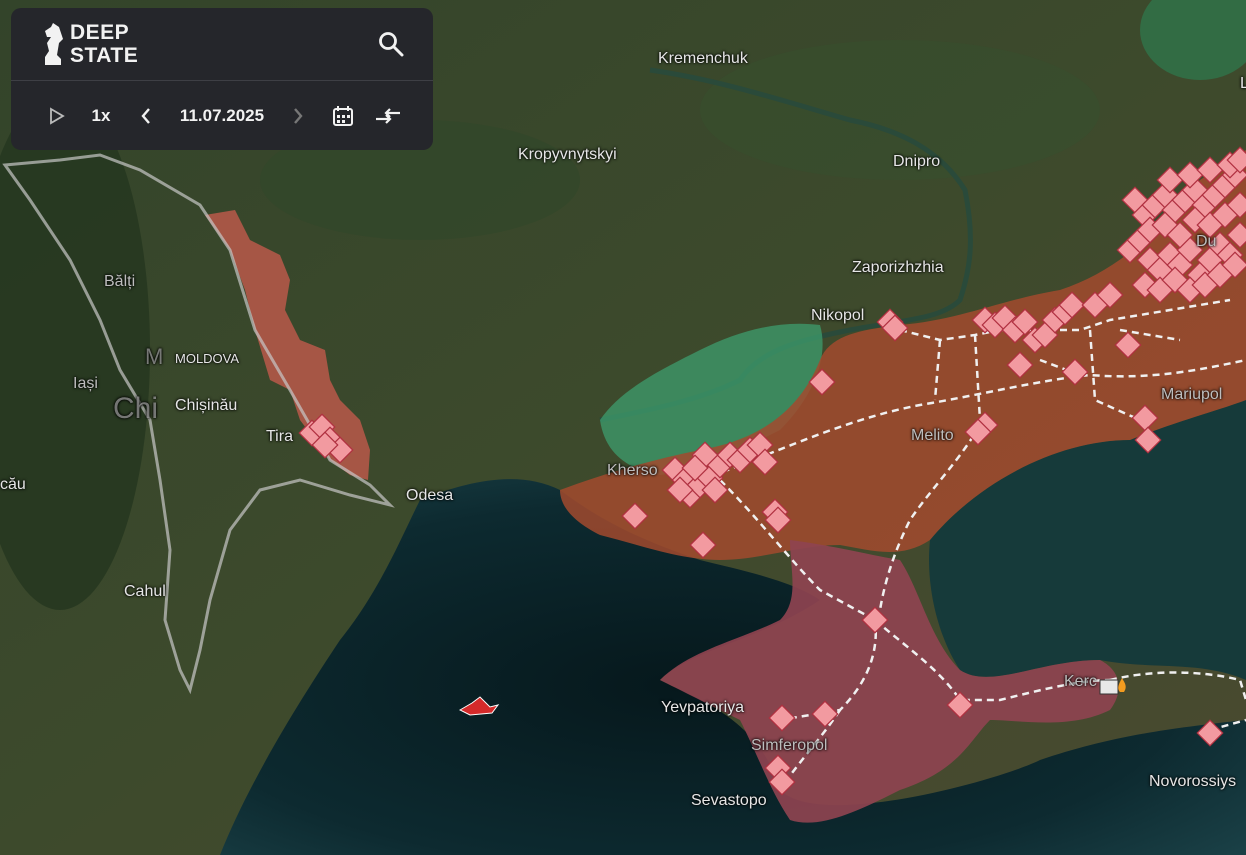 The image size is (1246, 855). I want to click on city-label-mariupol: Mariupol, so click(1192, 394).